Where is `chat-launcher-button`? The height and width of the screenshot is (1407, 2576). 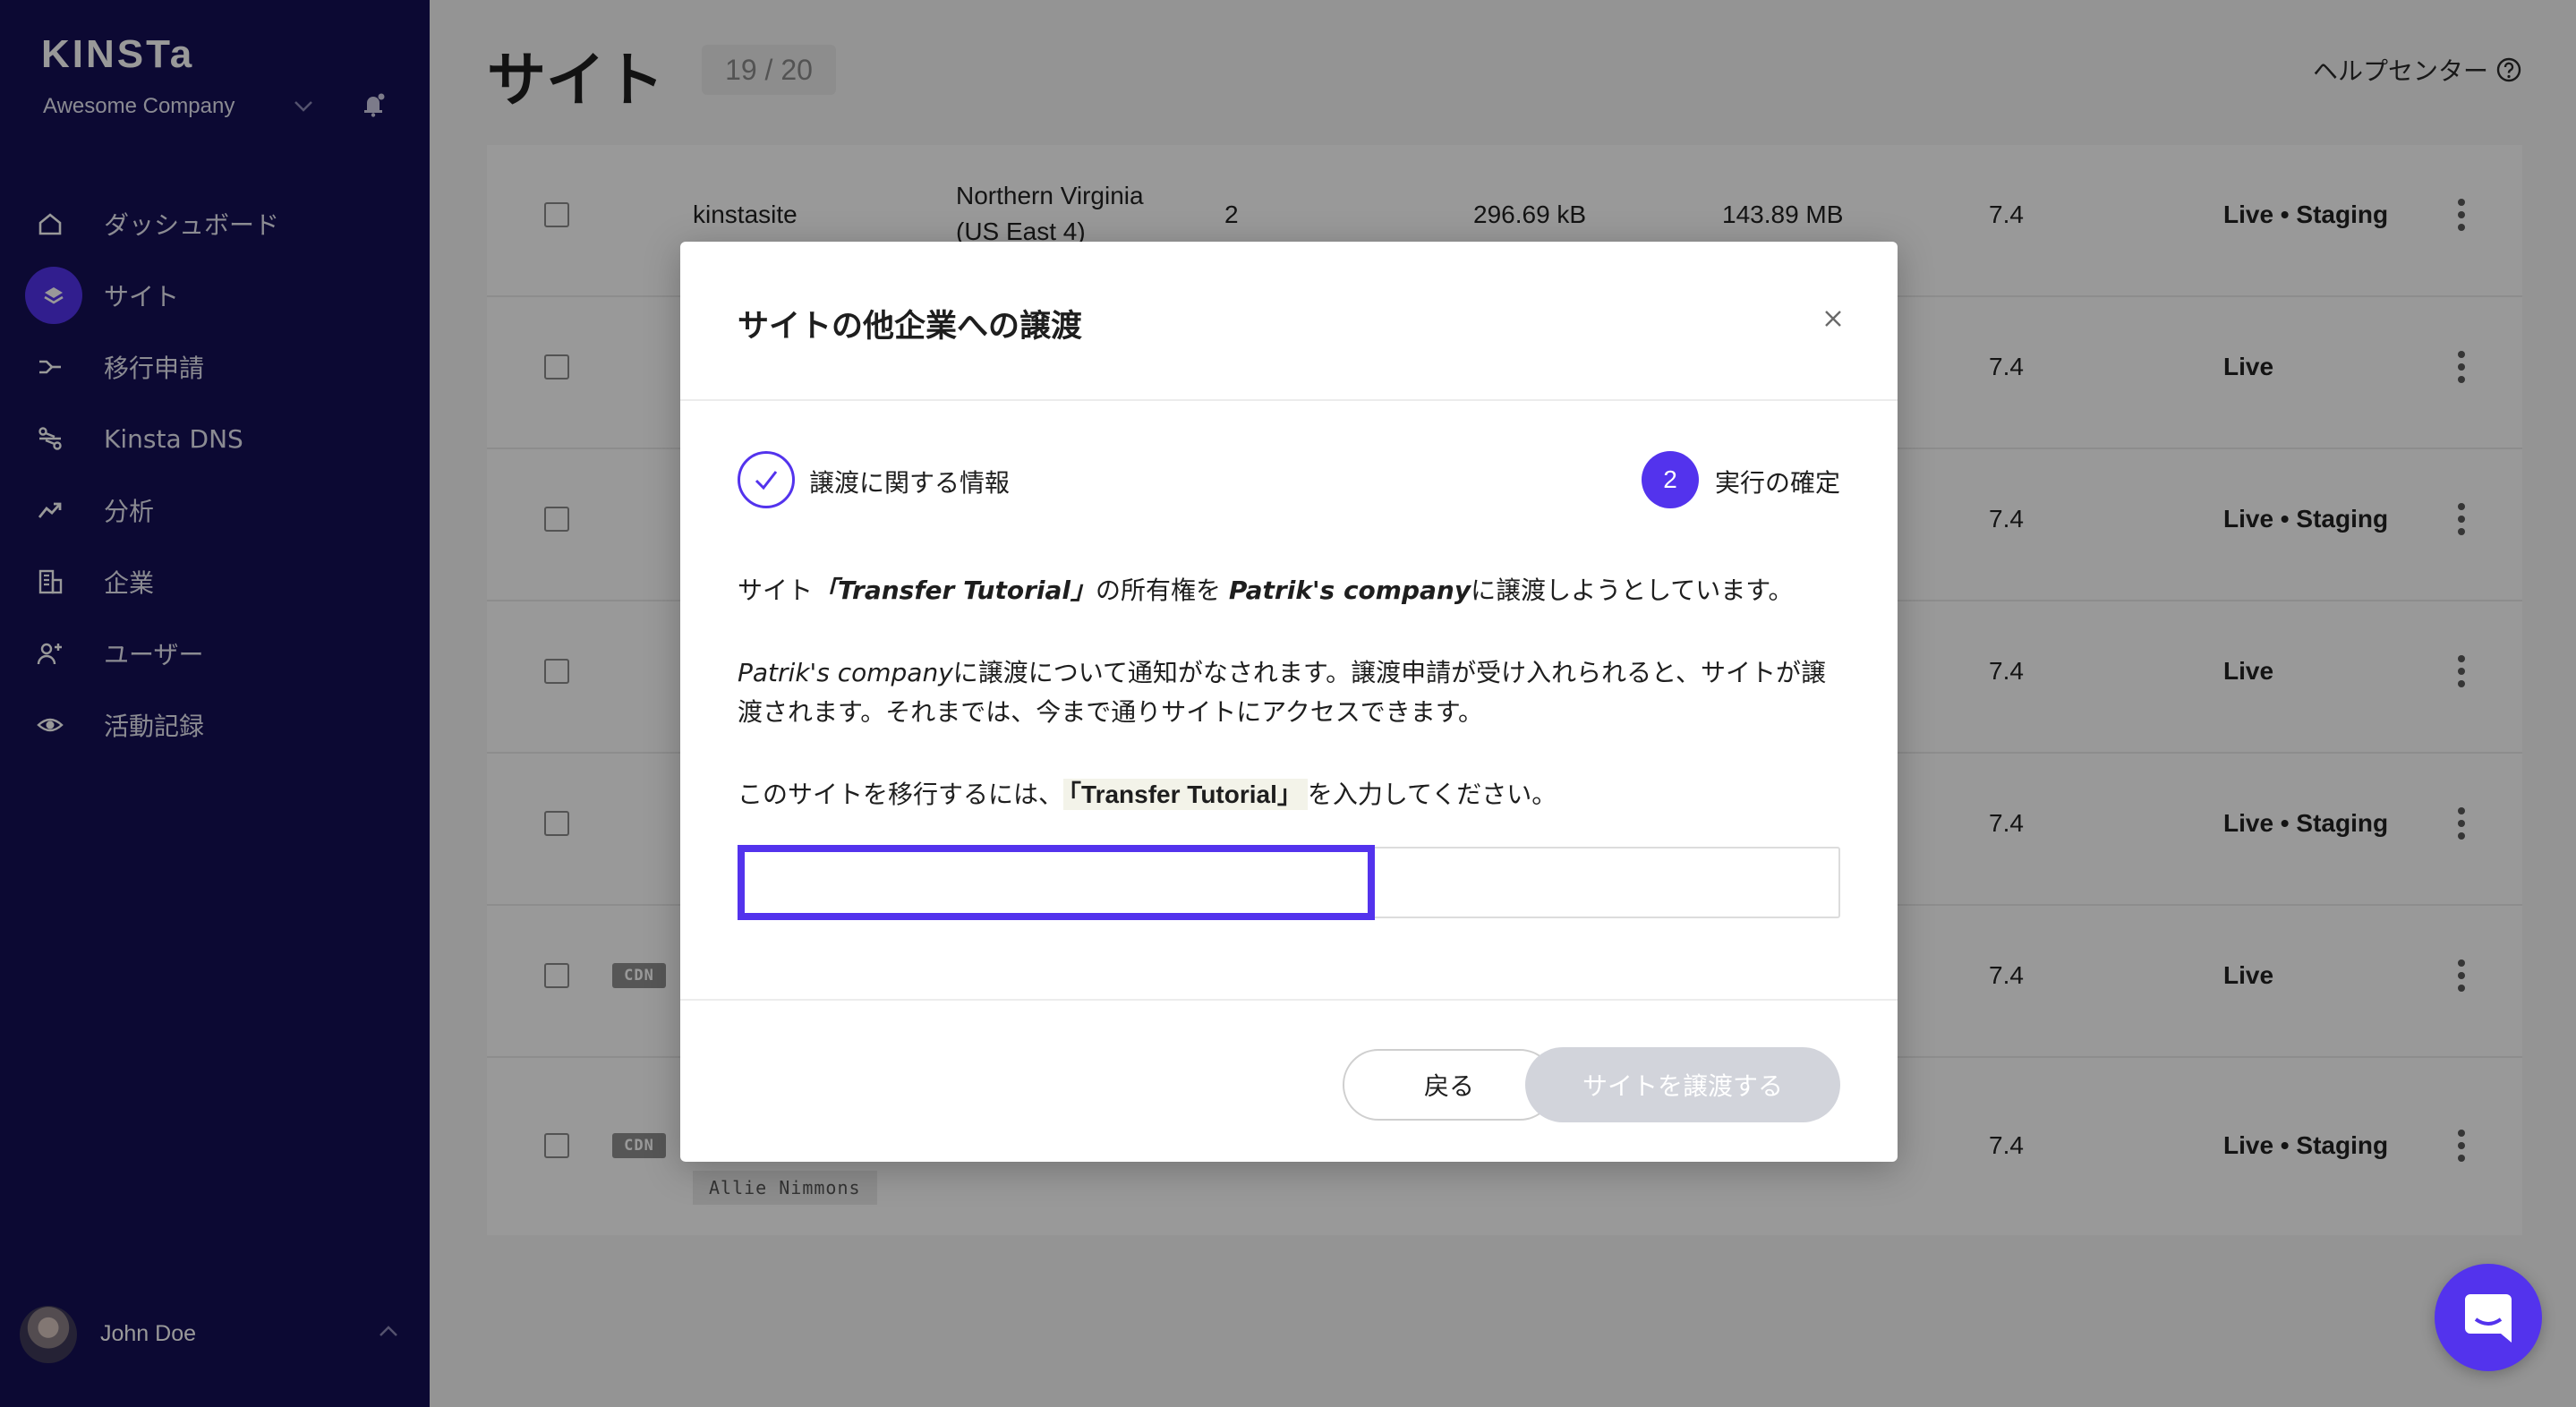
chat-launcher-button is located at coordinates (2488, 1317).